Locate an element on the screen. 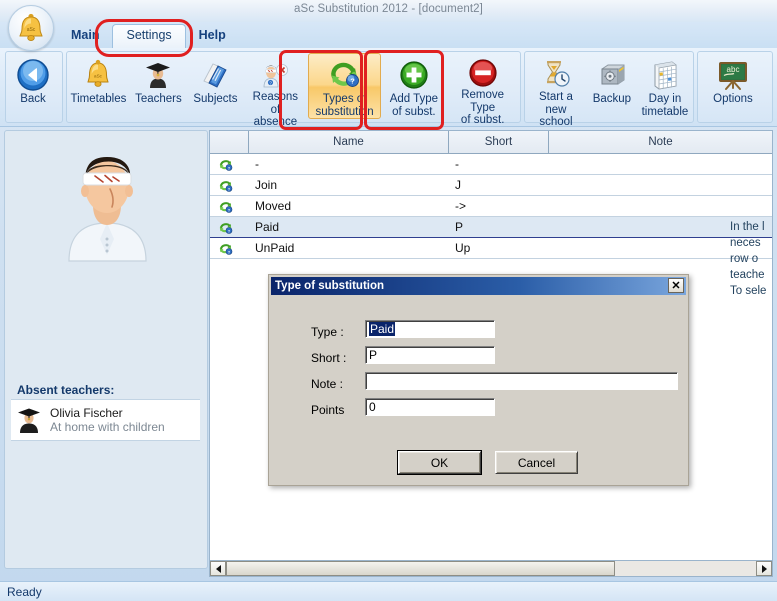 This screenshot has height=601, width=777. add-type-of-subst-button: Add Type of subst. is located at coordinates (413, 86).